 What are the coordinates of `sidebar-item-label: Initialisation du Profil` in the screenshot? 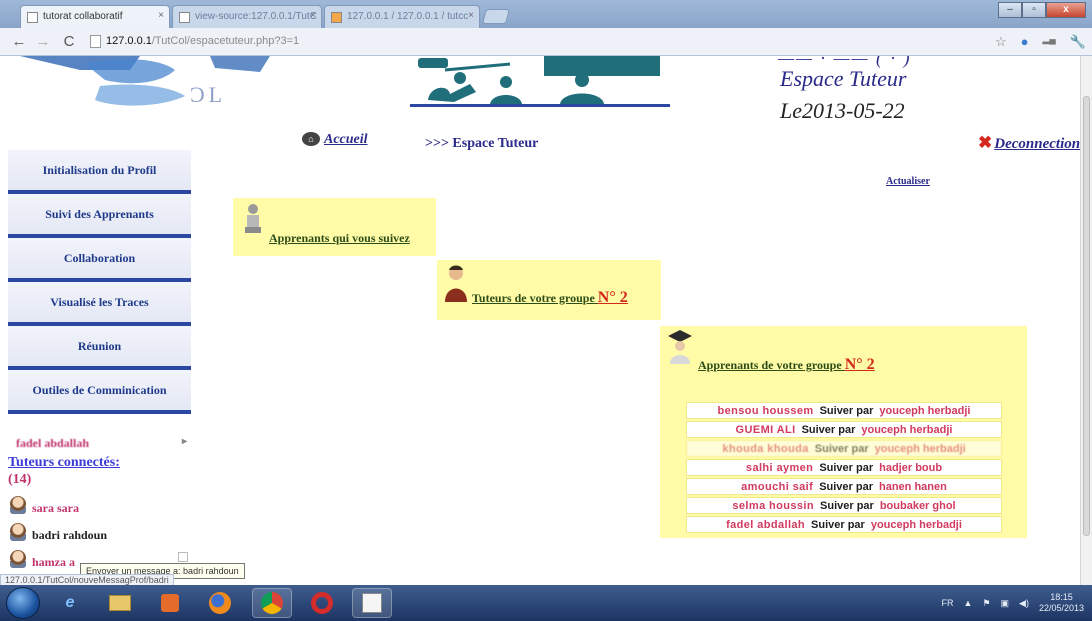 It's located at (99, 169).